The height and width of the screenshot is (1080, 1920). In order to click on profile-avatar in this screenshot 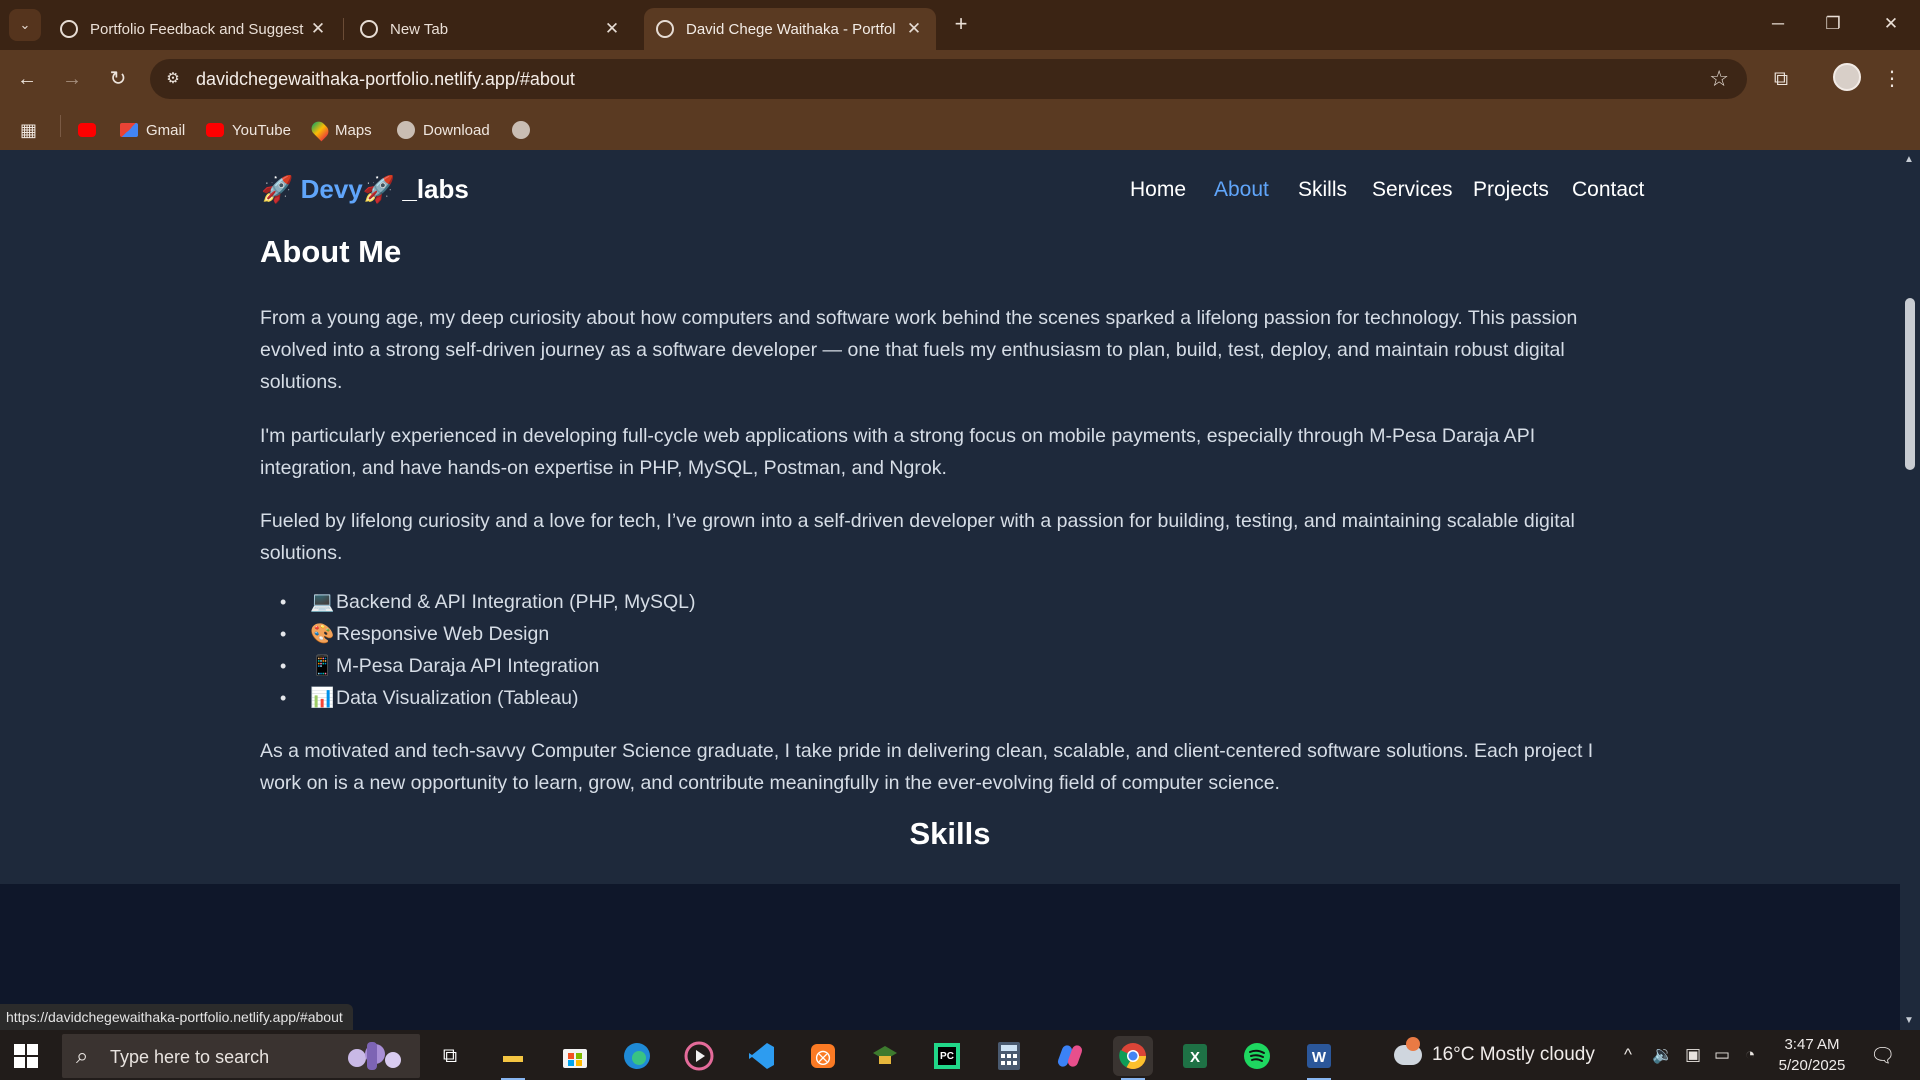, I will do `click(1847, 77)`.